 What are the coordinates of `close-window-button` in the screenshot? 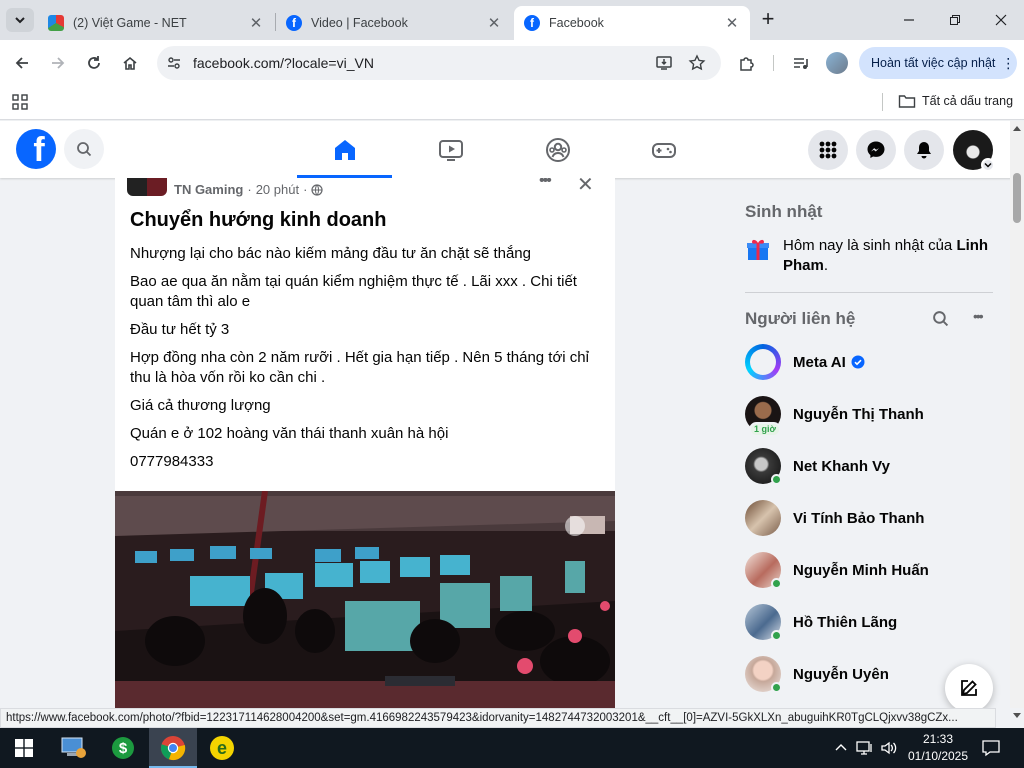 It's located at (1001, 20).